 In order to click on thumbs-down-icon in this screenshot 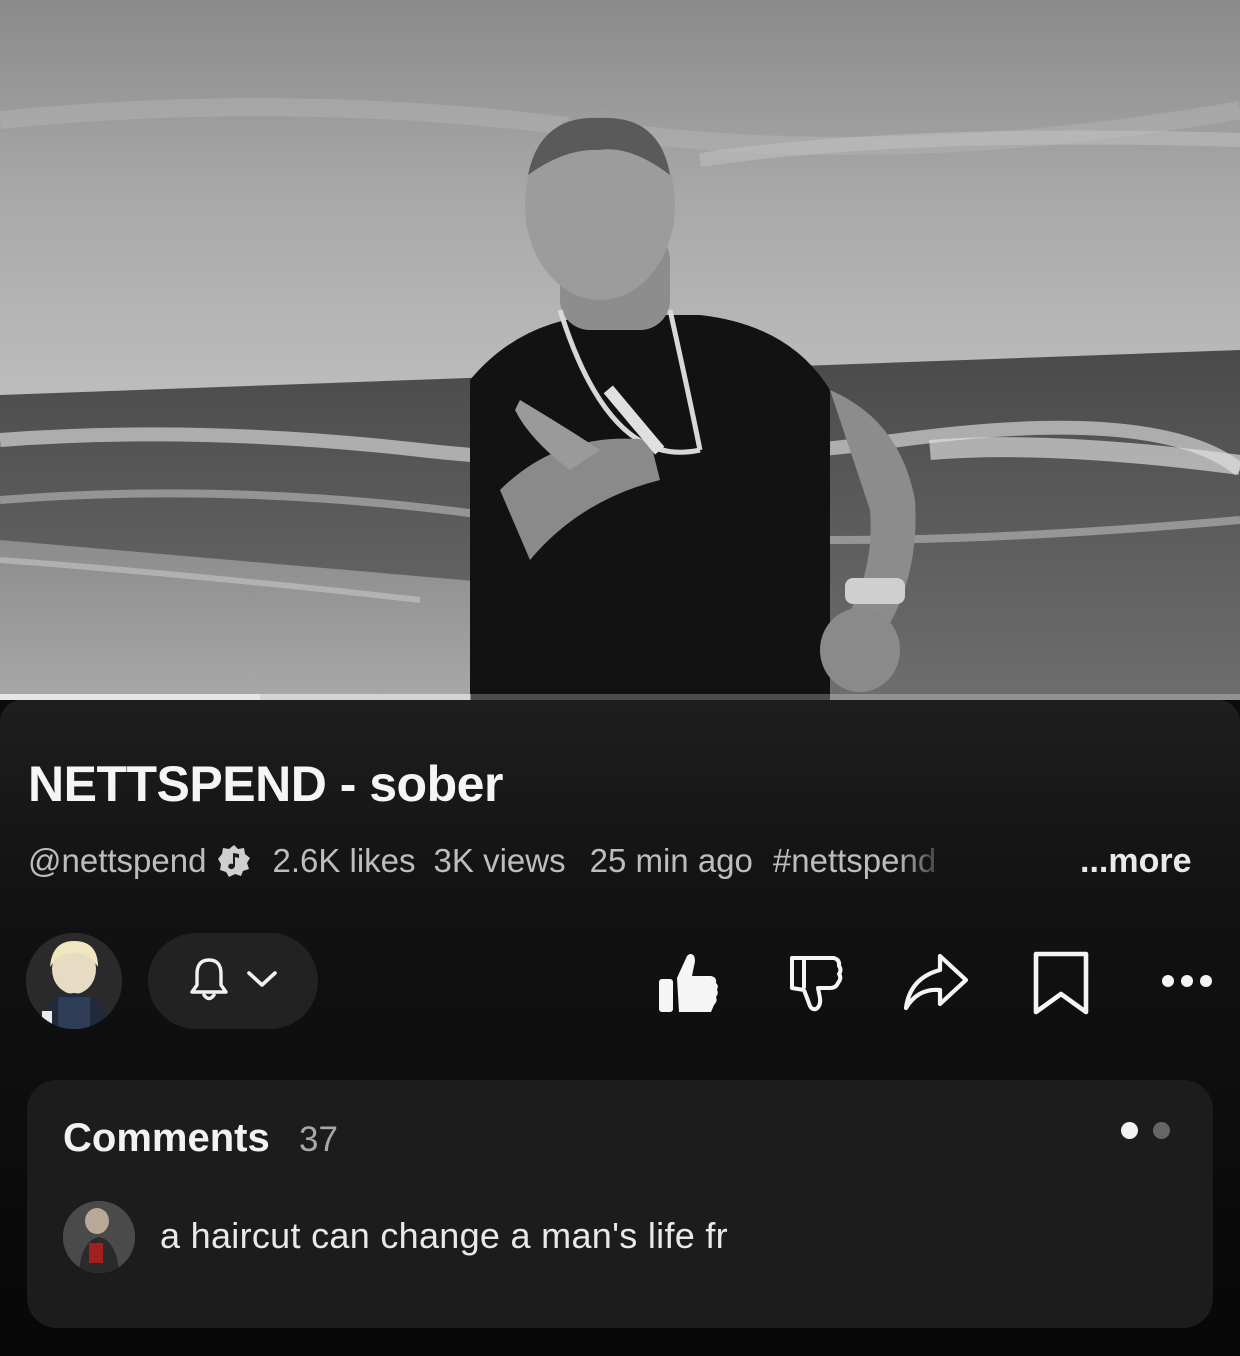, I will do `click(813, 983)`.